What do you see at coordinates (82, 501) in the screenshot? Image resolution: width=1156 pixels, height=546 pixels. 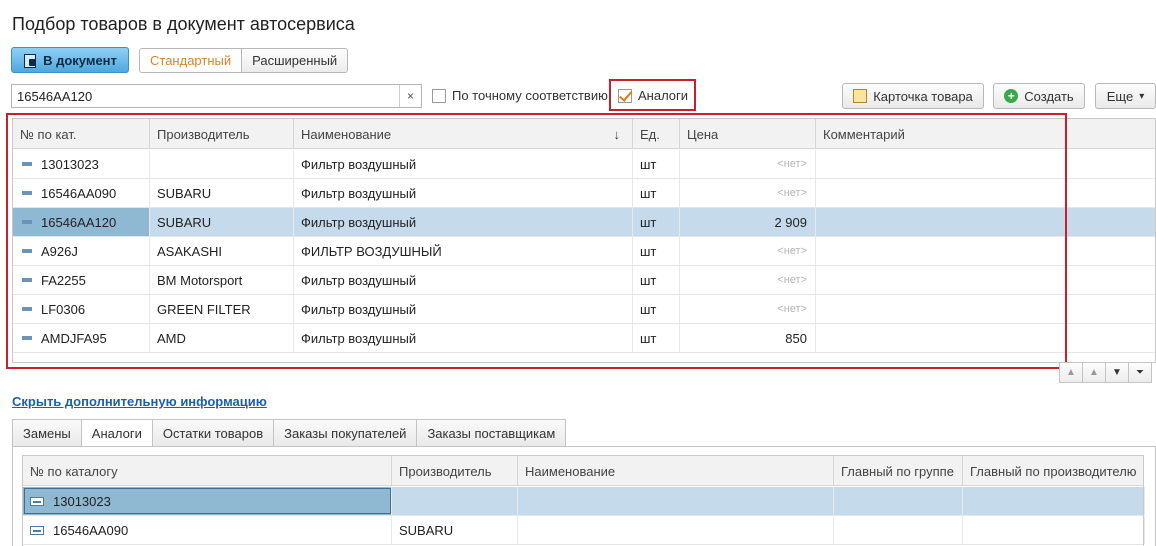 I see `analog-cell-code-text: 13013023` at bounding box center [82, 501].